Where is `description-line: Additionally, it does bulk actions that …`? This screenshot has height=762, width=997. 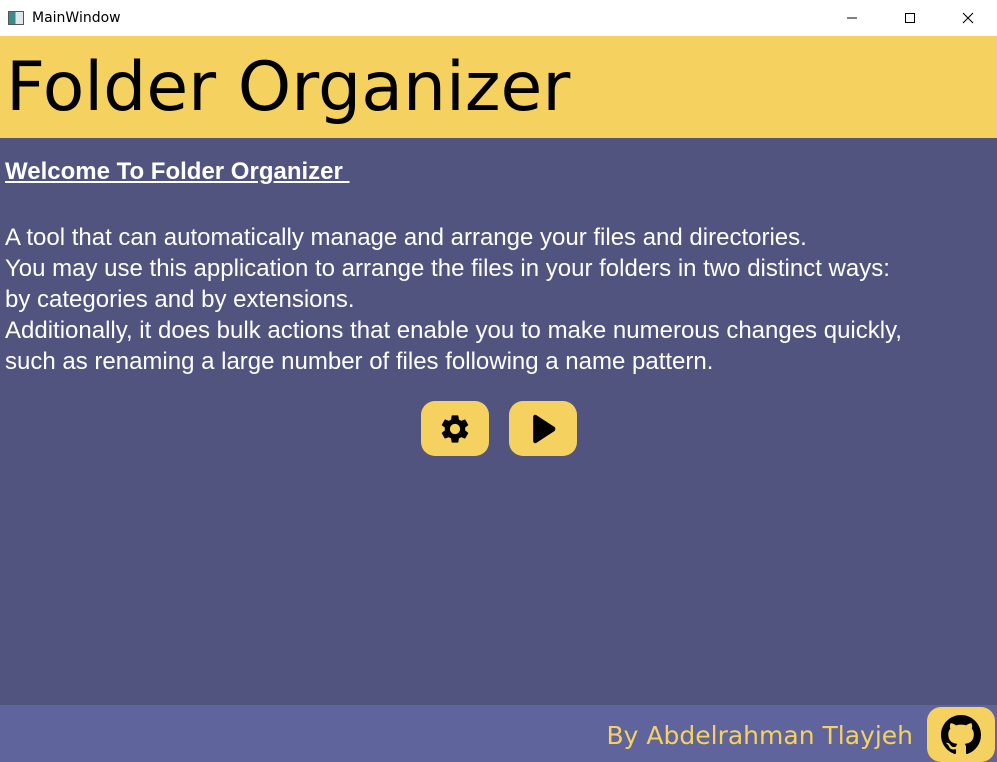 description-line: Additionally, it does bulk actions that … is located at coordinates (453, 330).